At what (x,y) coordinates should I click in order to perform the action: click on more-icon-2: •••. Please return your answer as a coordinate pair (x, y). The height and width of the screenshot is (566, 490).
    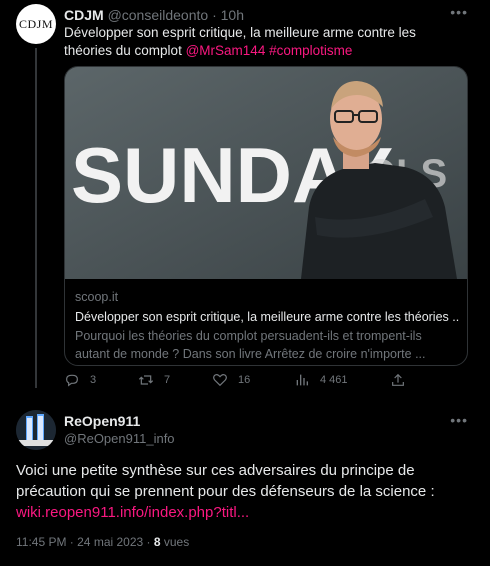
    Looking at the image, I should click on (459, 420).